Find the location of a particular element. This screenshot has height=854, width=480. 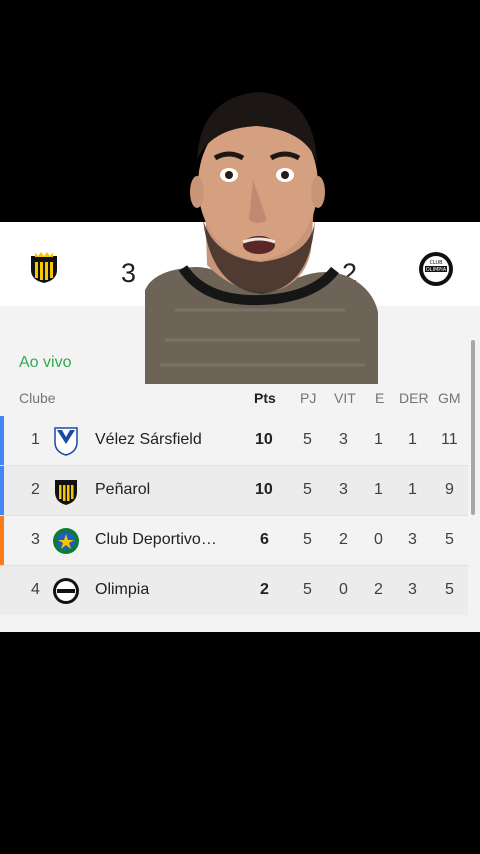

table-scrollbar is located at coordinates (473, 427).